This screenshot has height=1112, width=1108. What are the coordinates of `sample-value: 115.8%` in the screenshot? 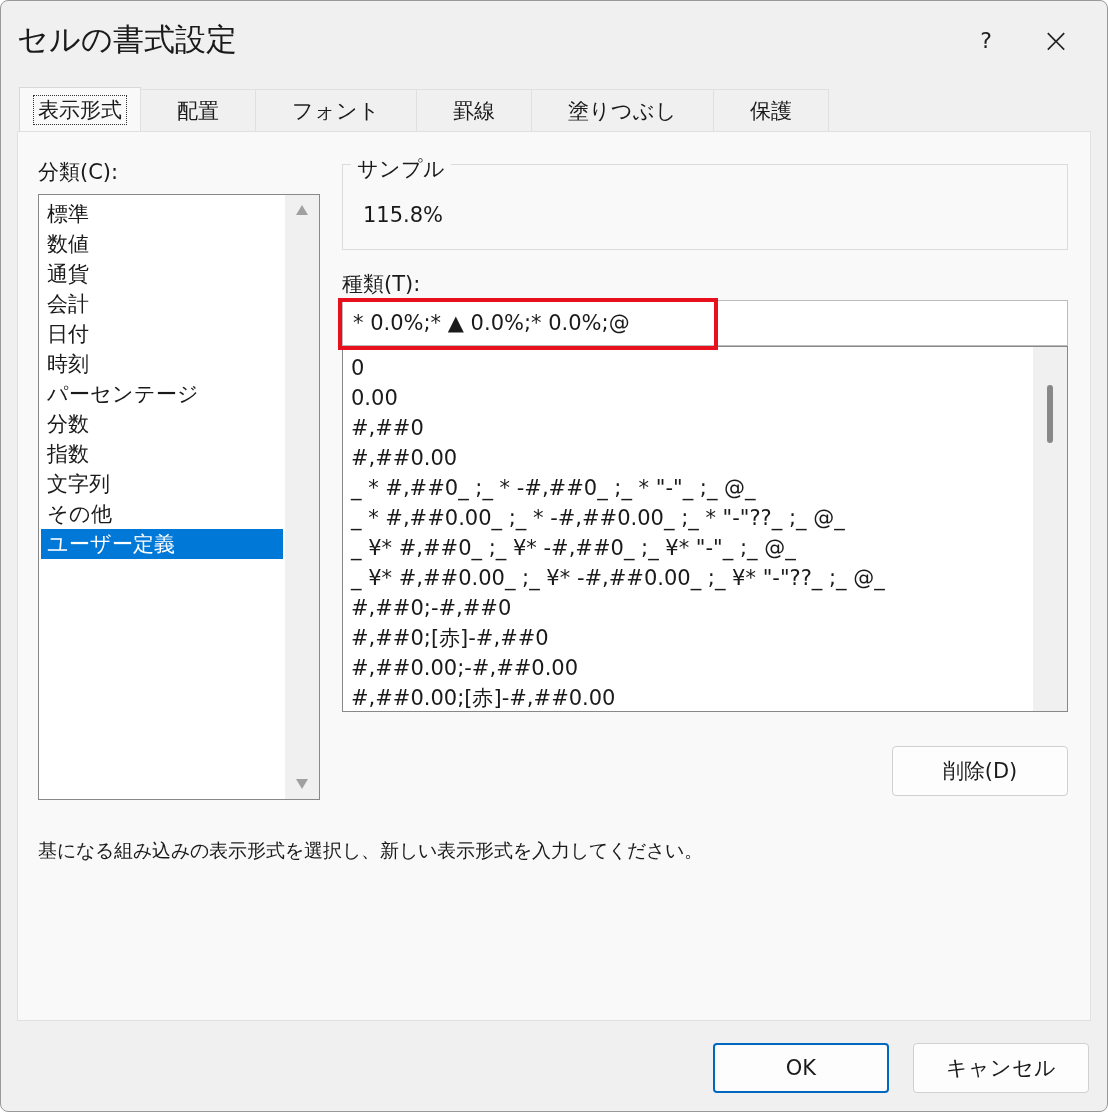 It's located at (403, 215).